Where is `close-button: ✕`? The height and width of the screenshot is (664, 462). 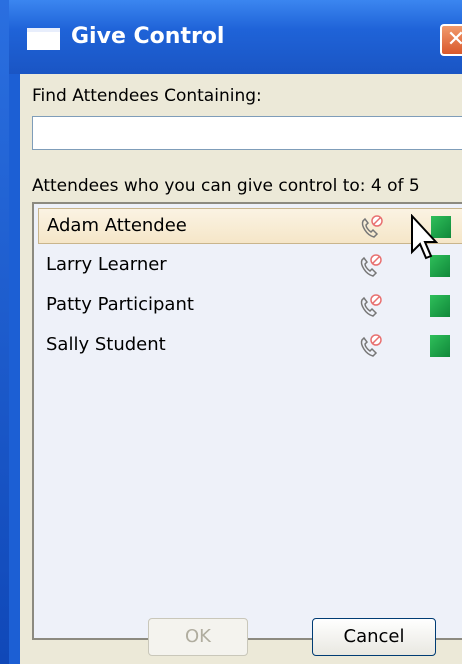
close-button: ✕ is located at coordinates (451, 40).